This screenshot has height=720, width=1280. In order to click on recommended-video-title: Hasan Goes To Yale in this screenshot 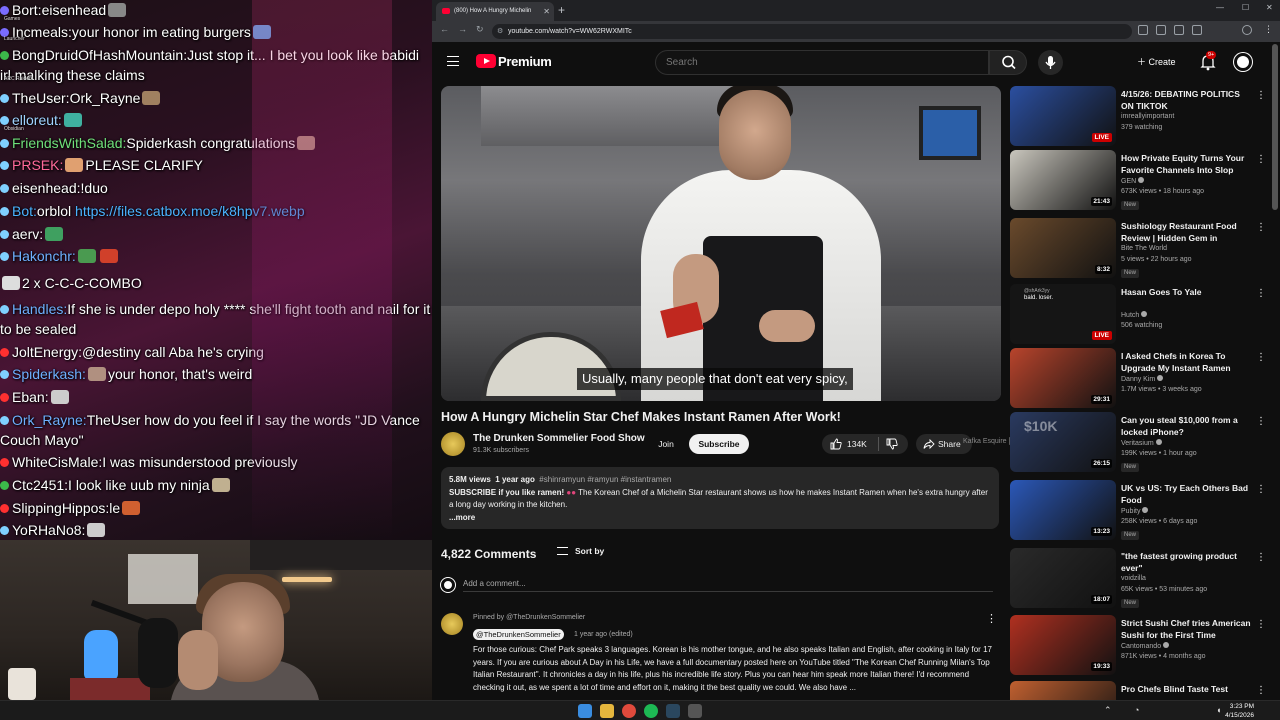, I will do `click(1186, 292)`.